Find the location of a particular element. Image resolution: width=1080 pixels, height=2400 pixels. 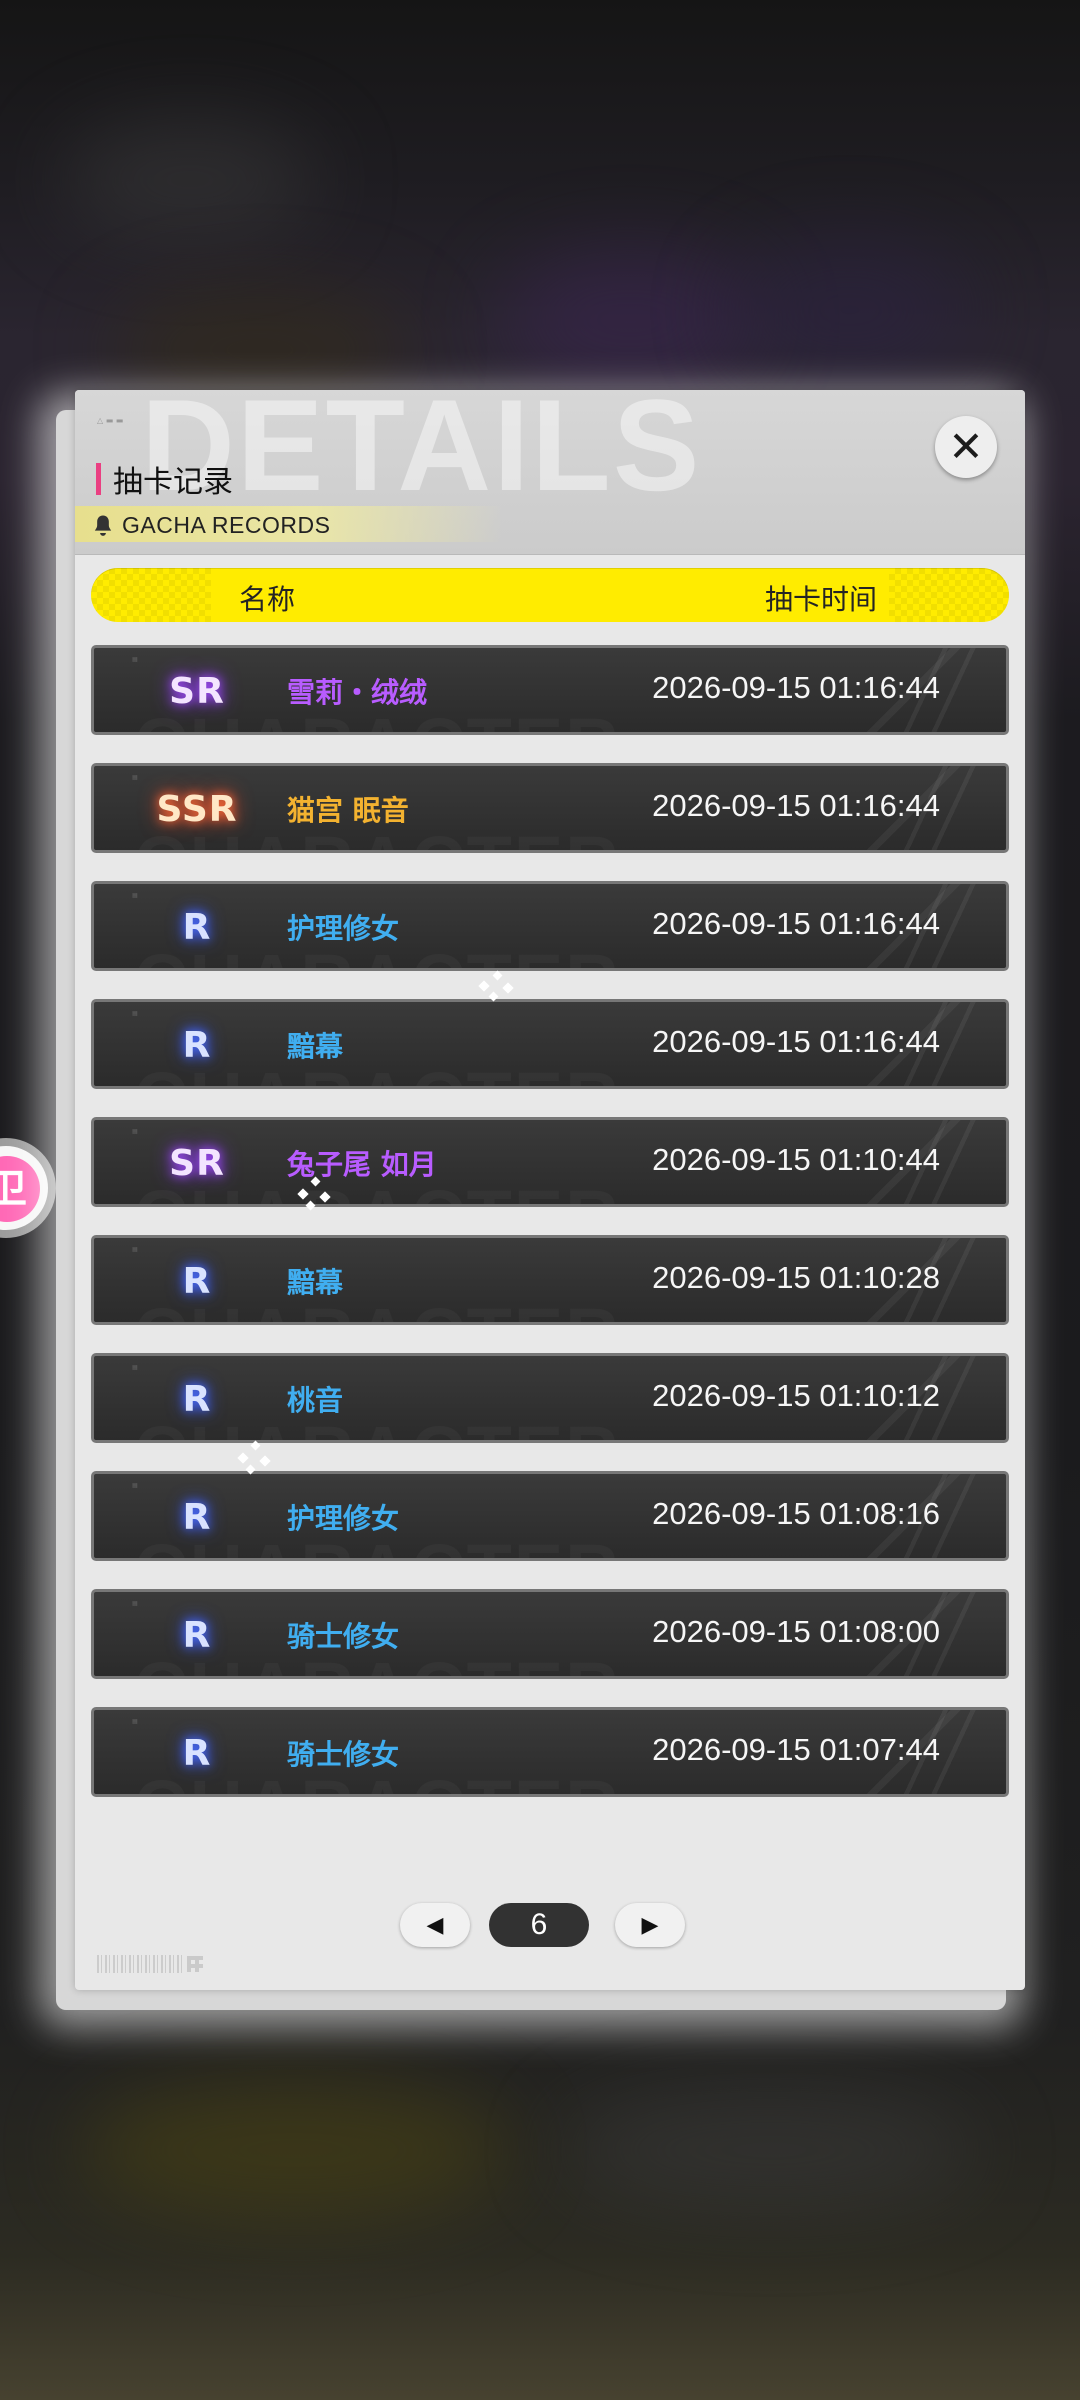

chevron-right-icon: ▶ is located at coordinates (650, 1925).